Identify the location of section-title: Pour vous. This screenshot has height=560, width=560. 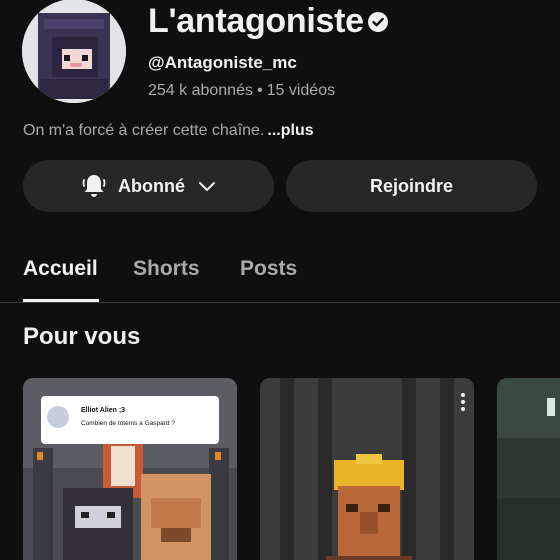
(82, 336).